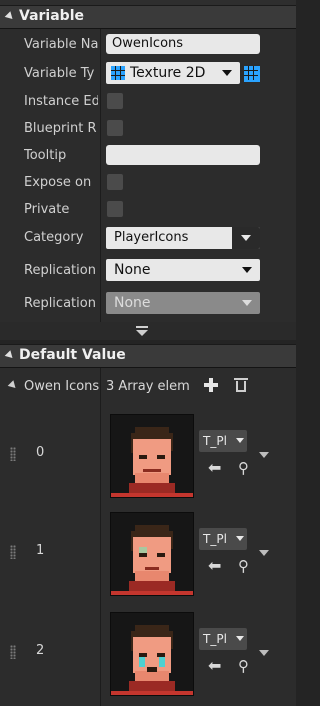 This screenshot has width=320, height=706. I want to click on container-type-grid-icon, so click(252, 74).